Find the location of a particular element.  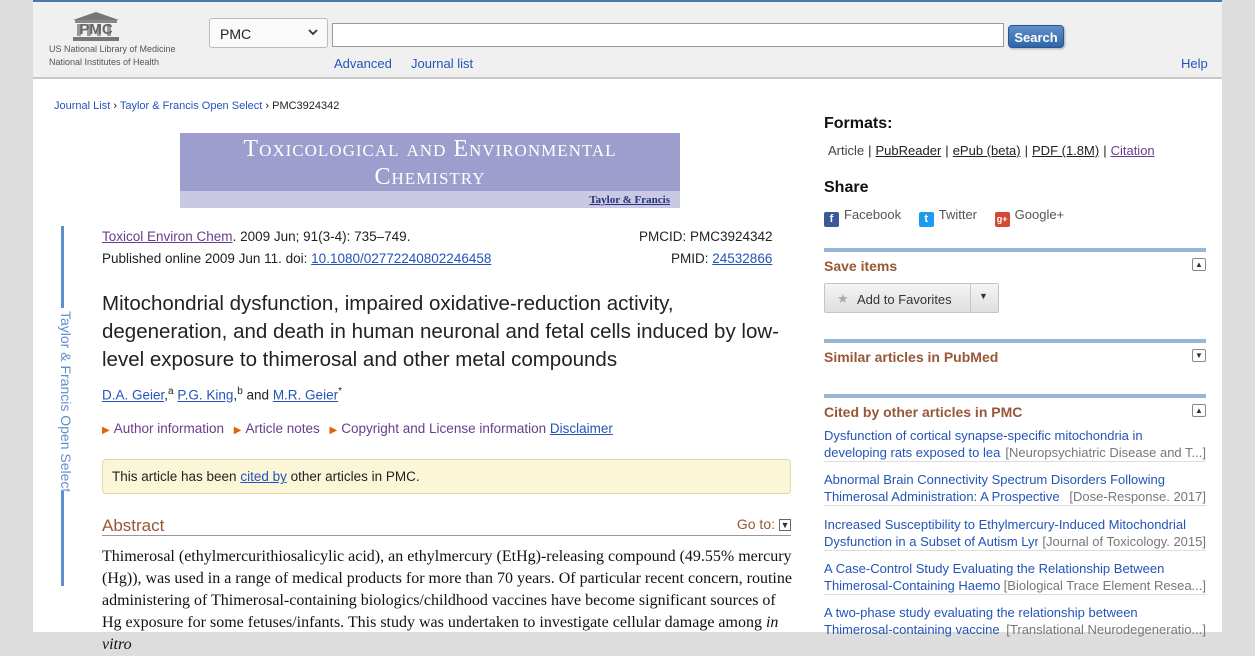

breadcrumb-current: PMC3924342 is located at coordinates (306, 106).